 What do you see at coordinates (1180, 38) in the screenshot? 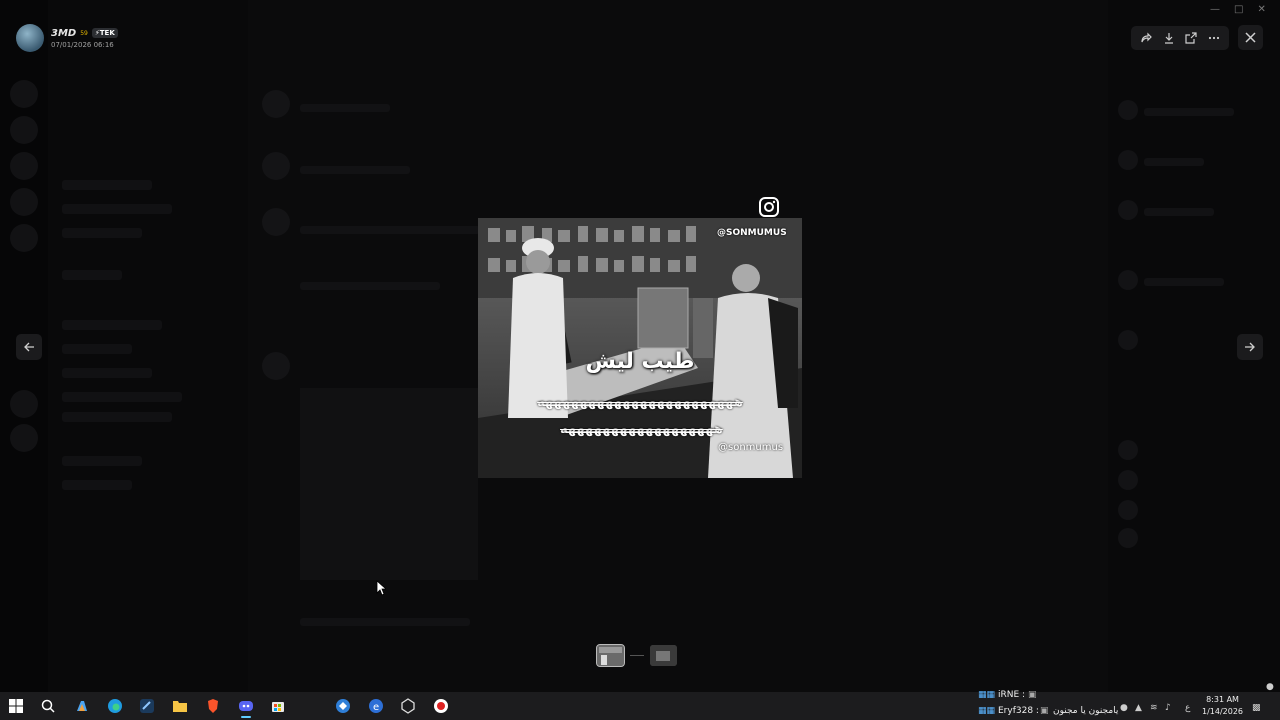
I see `media-toolbar` at bounding box center [1180, 38].